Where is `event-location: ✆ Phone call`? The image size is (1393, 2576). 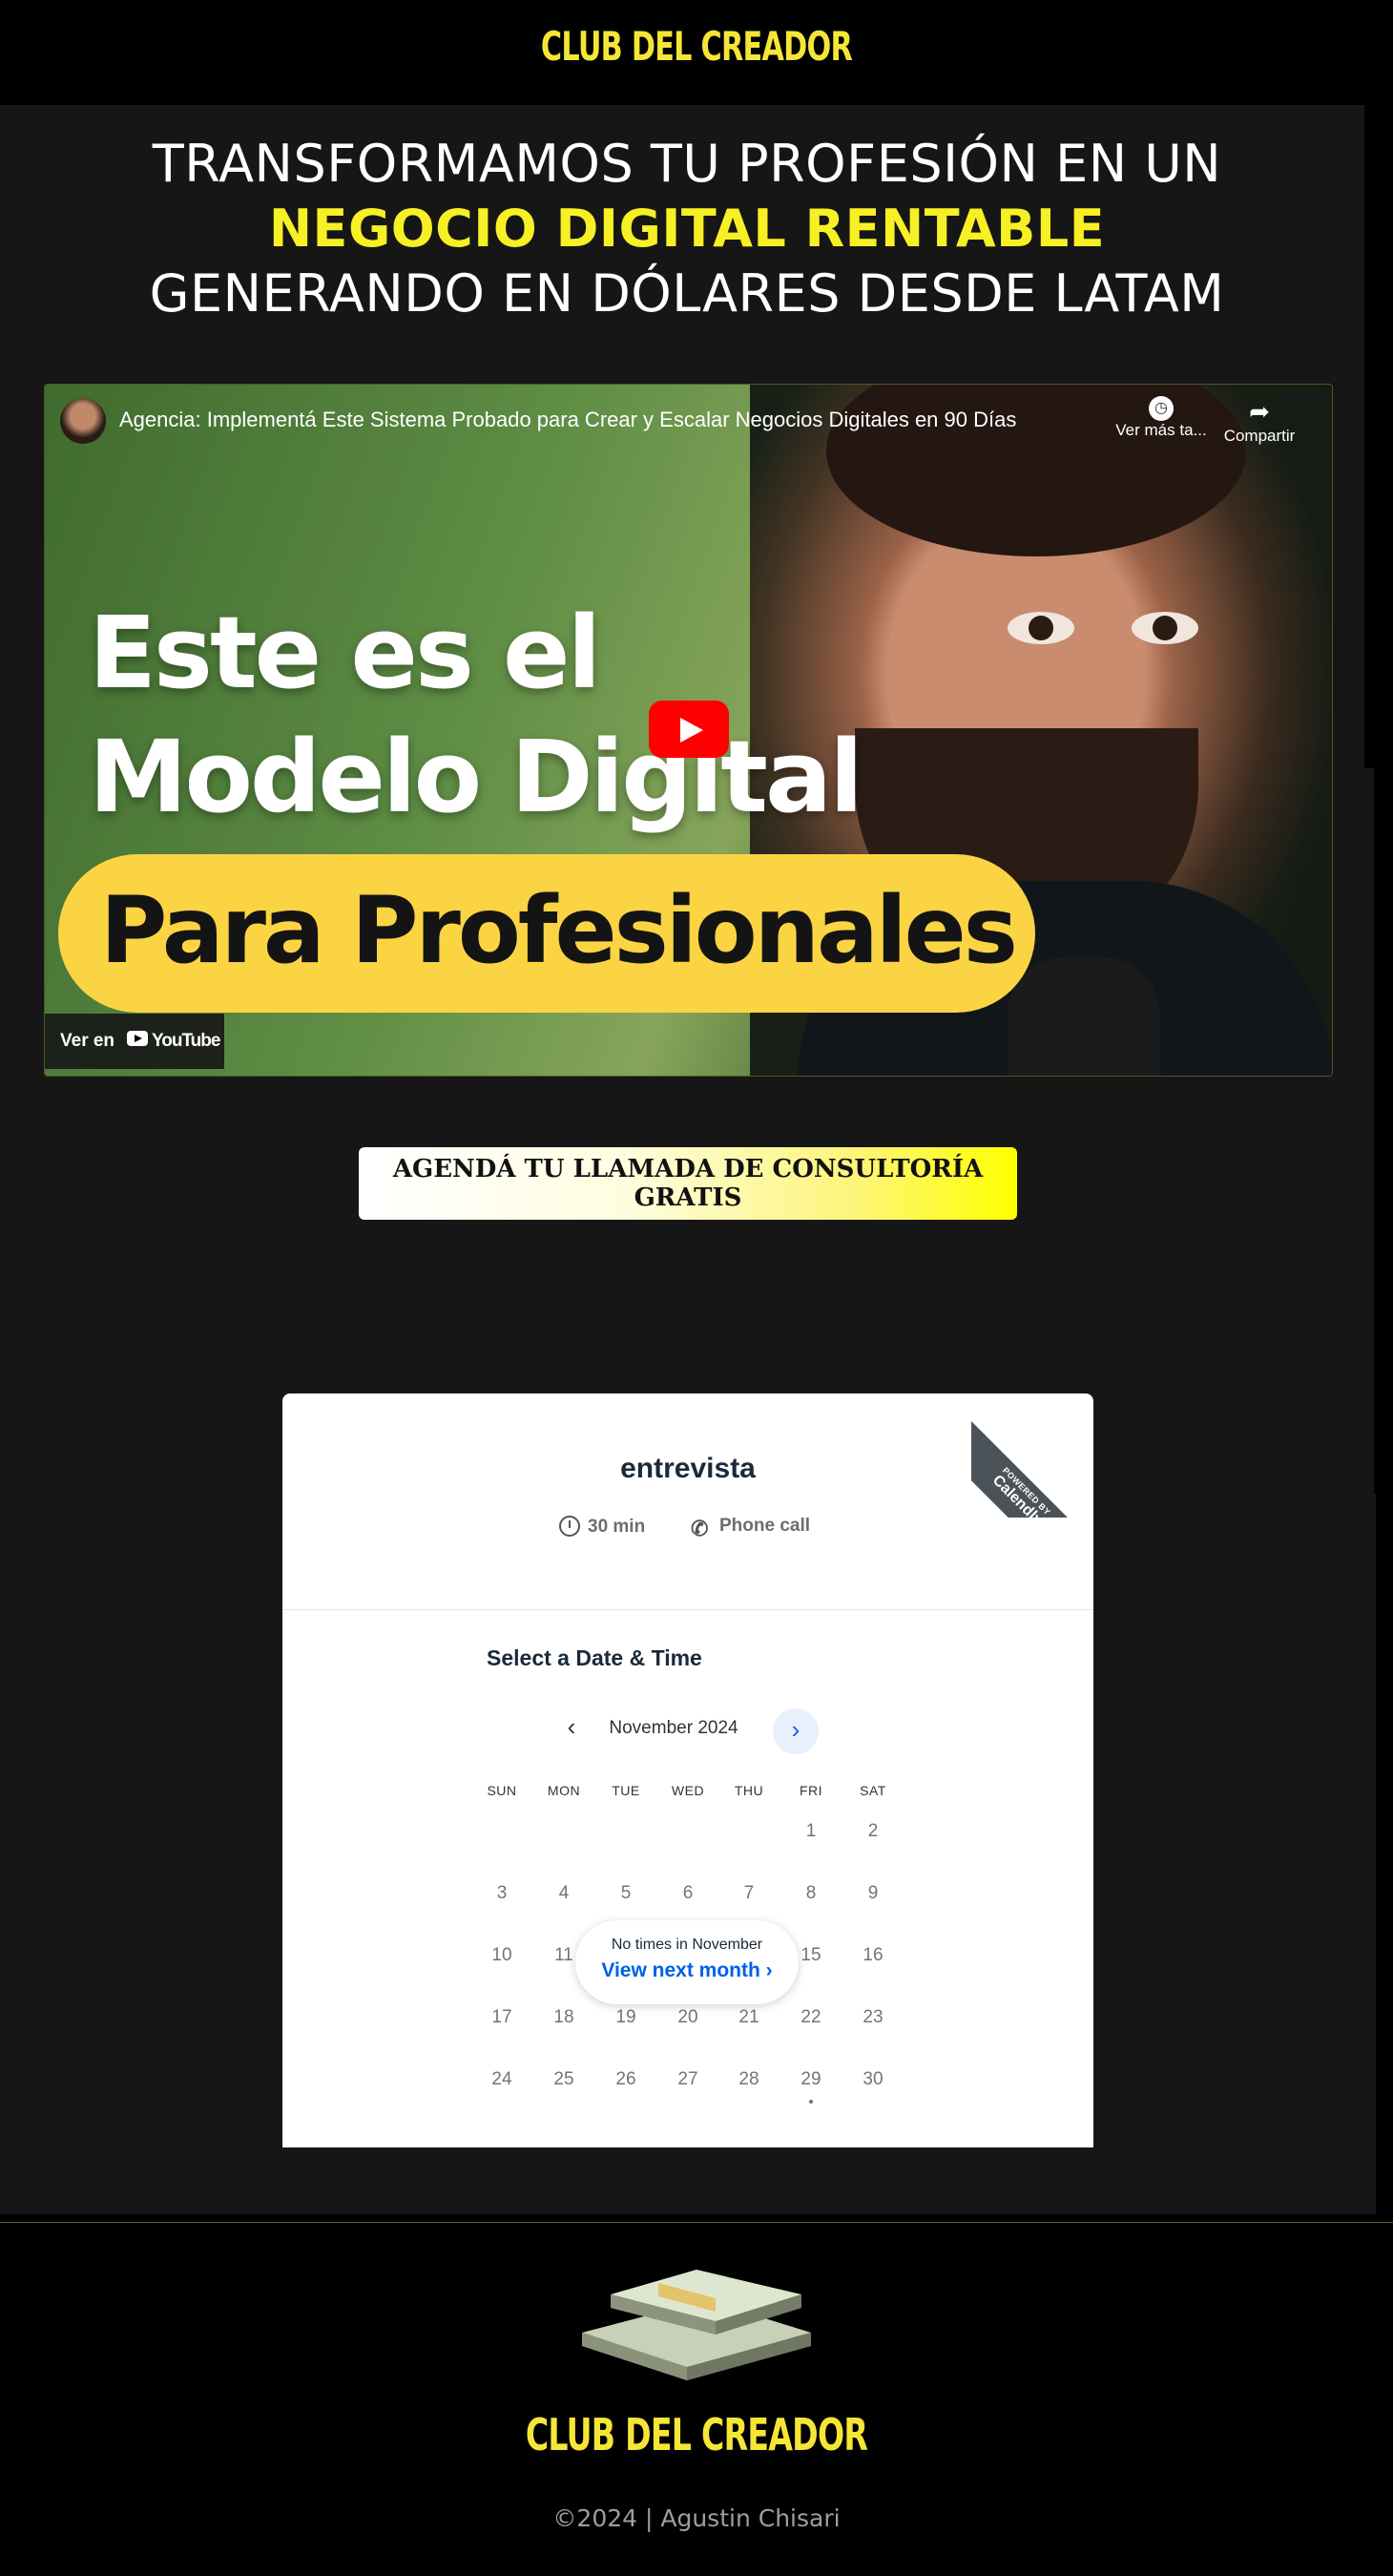
event-location: ✆ Phone call is located at coordinates (751, 1528).